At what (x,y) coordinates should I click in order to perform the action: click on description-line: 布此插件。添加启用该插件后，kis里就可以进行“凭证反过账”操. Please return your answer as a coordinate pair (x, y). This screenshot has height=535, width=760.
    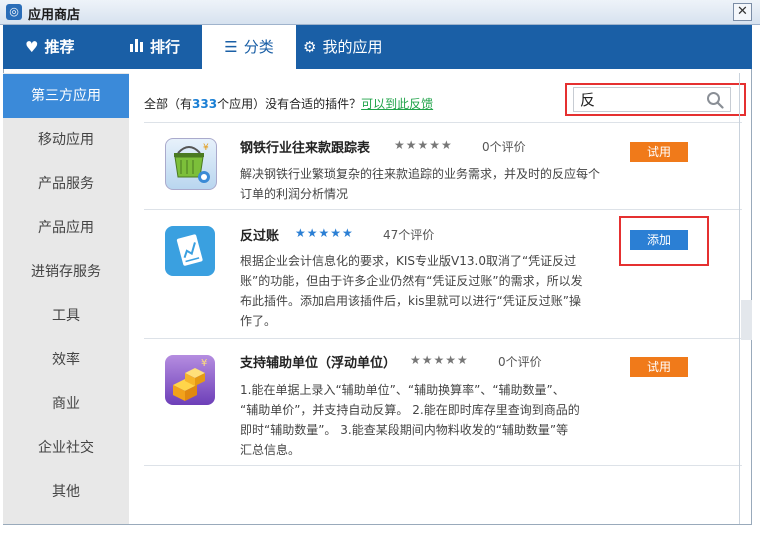
    Looking at the image, I should click on (410, 301).